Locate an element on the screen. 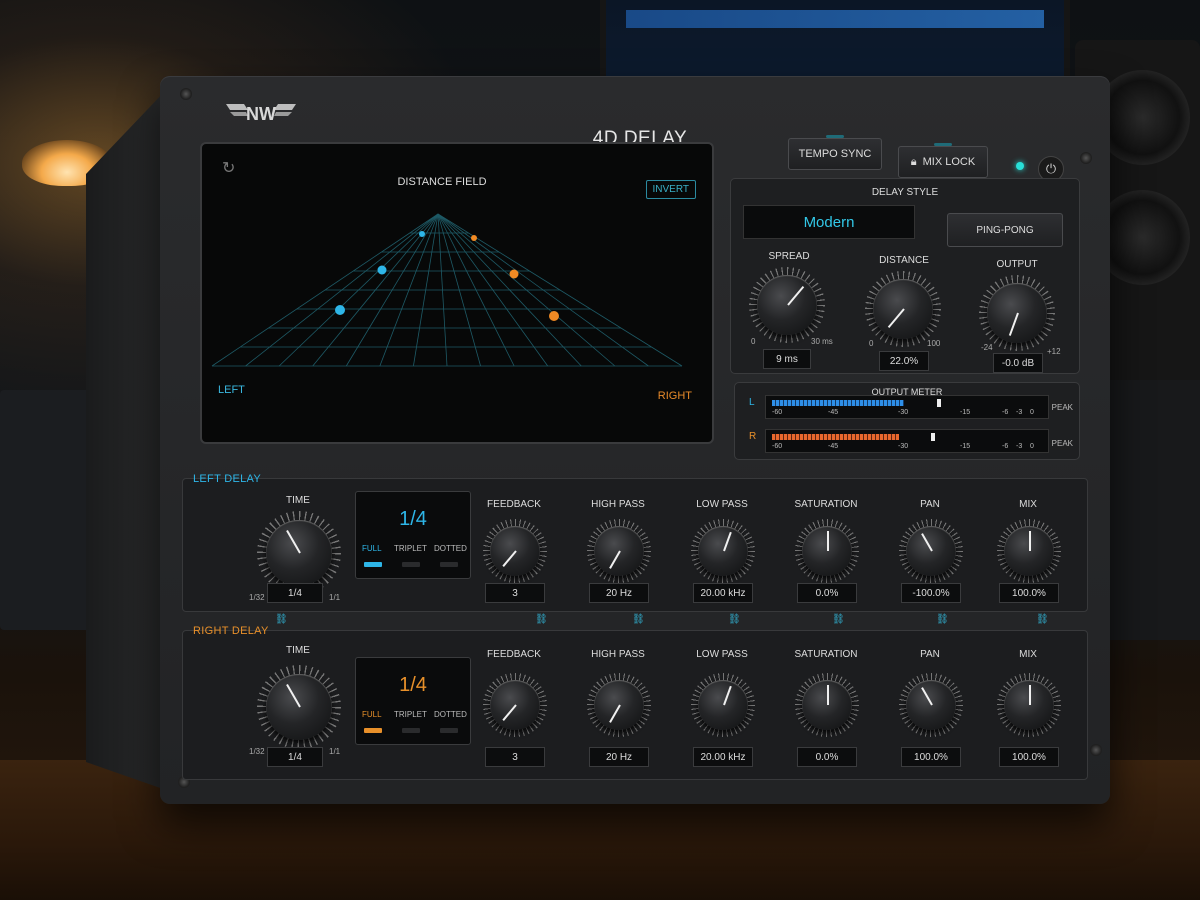  right-delay-title: RIGHT DELAY is located at coordinates (231, 631).